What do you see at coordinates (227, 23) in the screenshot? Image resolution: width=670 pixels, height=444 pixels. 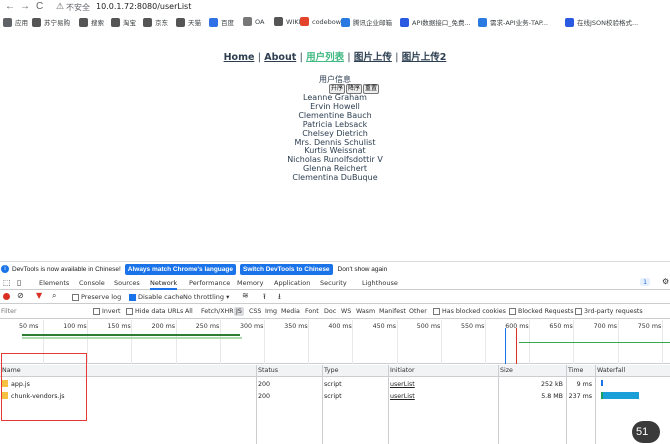 I see `bookmark-label: 百度` at bounding box center [227, 23].